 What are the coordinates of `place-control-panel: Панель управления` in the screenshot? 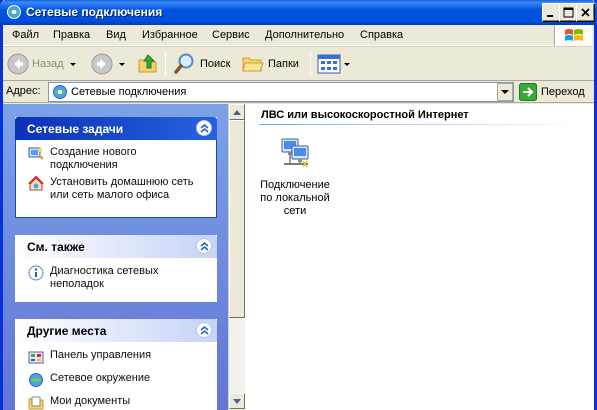 It's located at (118, 357).